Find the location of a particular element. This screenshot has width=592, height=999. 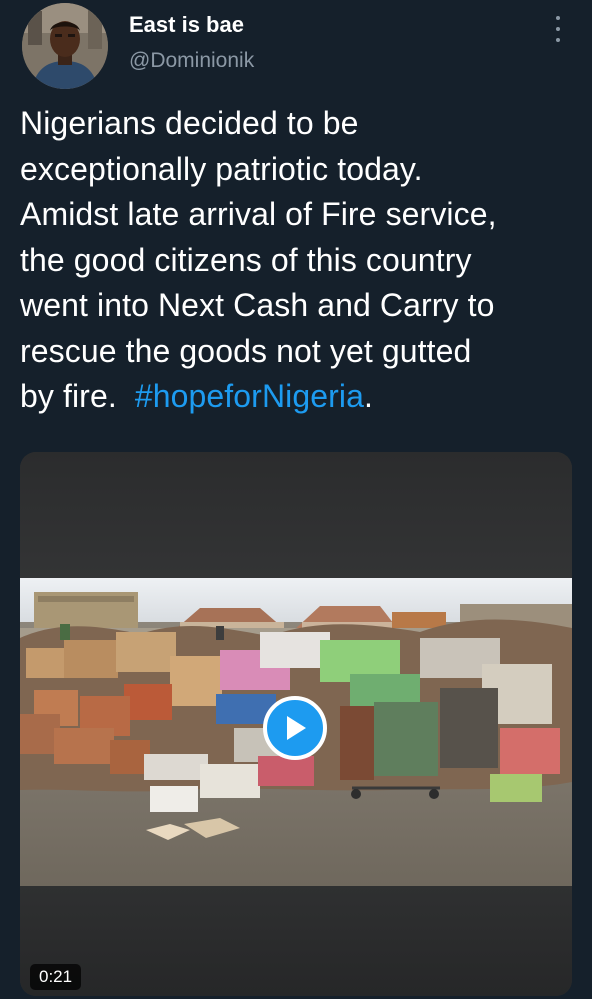

more-options-icon is located at coordinates (558, 29).